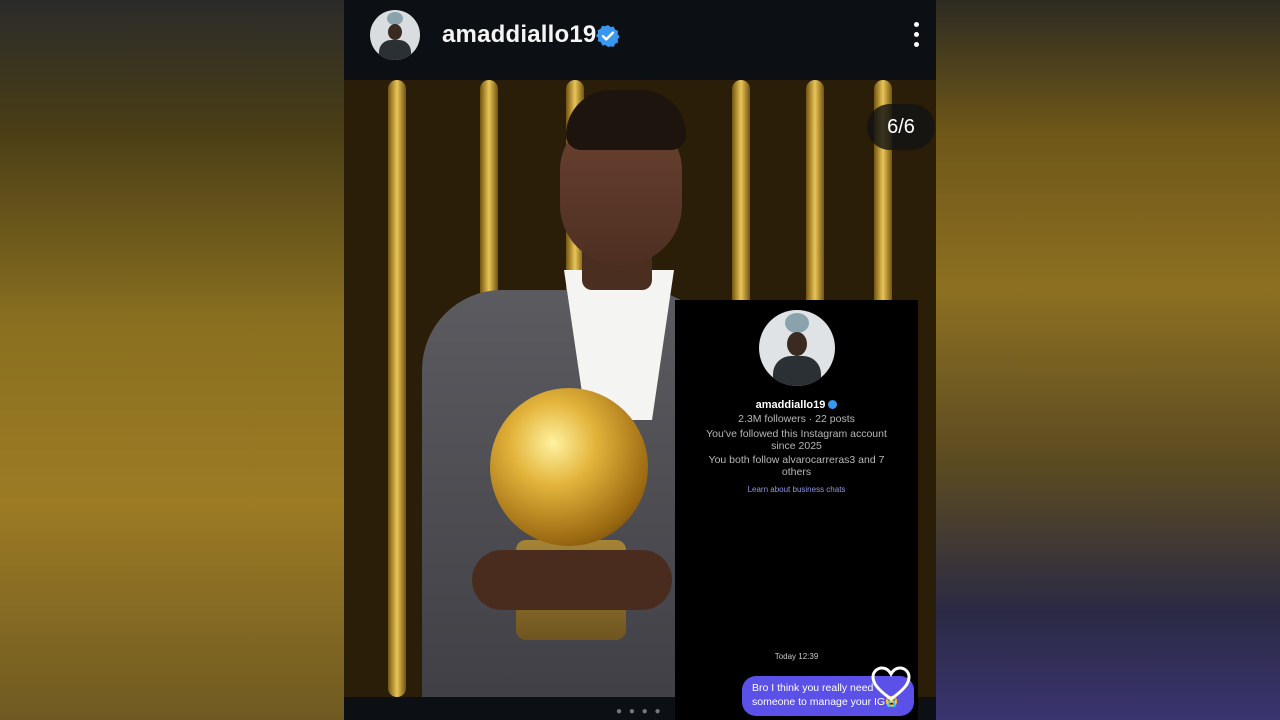 This screenshot has height=720, width=1280. Describe the element at coordinates (796, 489) in the screenshot. I see `business-chats-link: Learn about business chats` at that location.